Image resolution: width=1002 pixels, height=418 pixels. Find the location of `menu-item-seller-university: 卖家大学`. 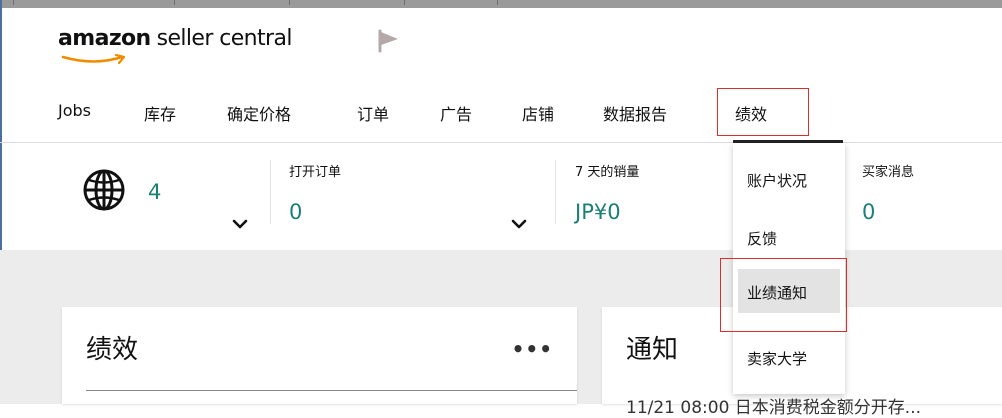

menu-item-seller-university: 卖家大学 is located at coordinates (789, 358).